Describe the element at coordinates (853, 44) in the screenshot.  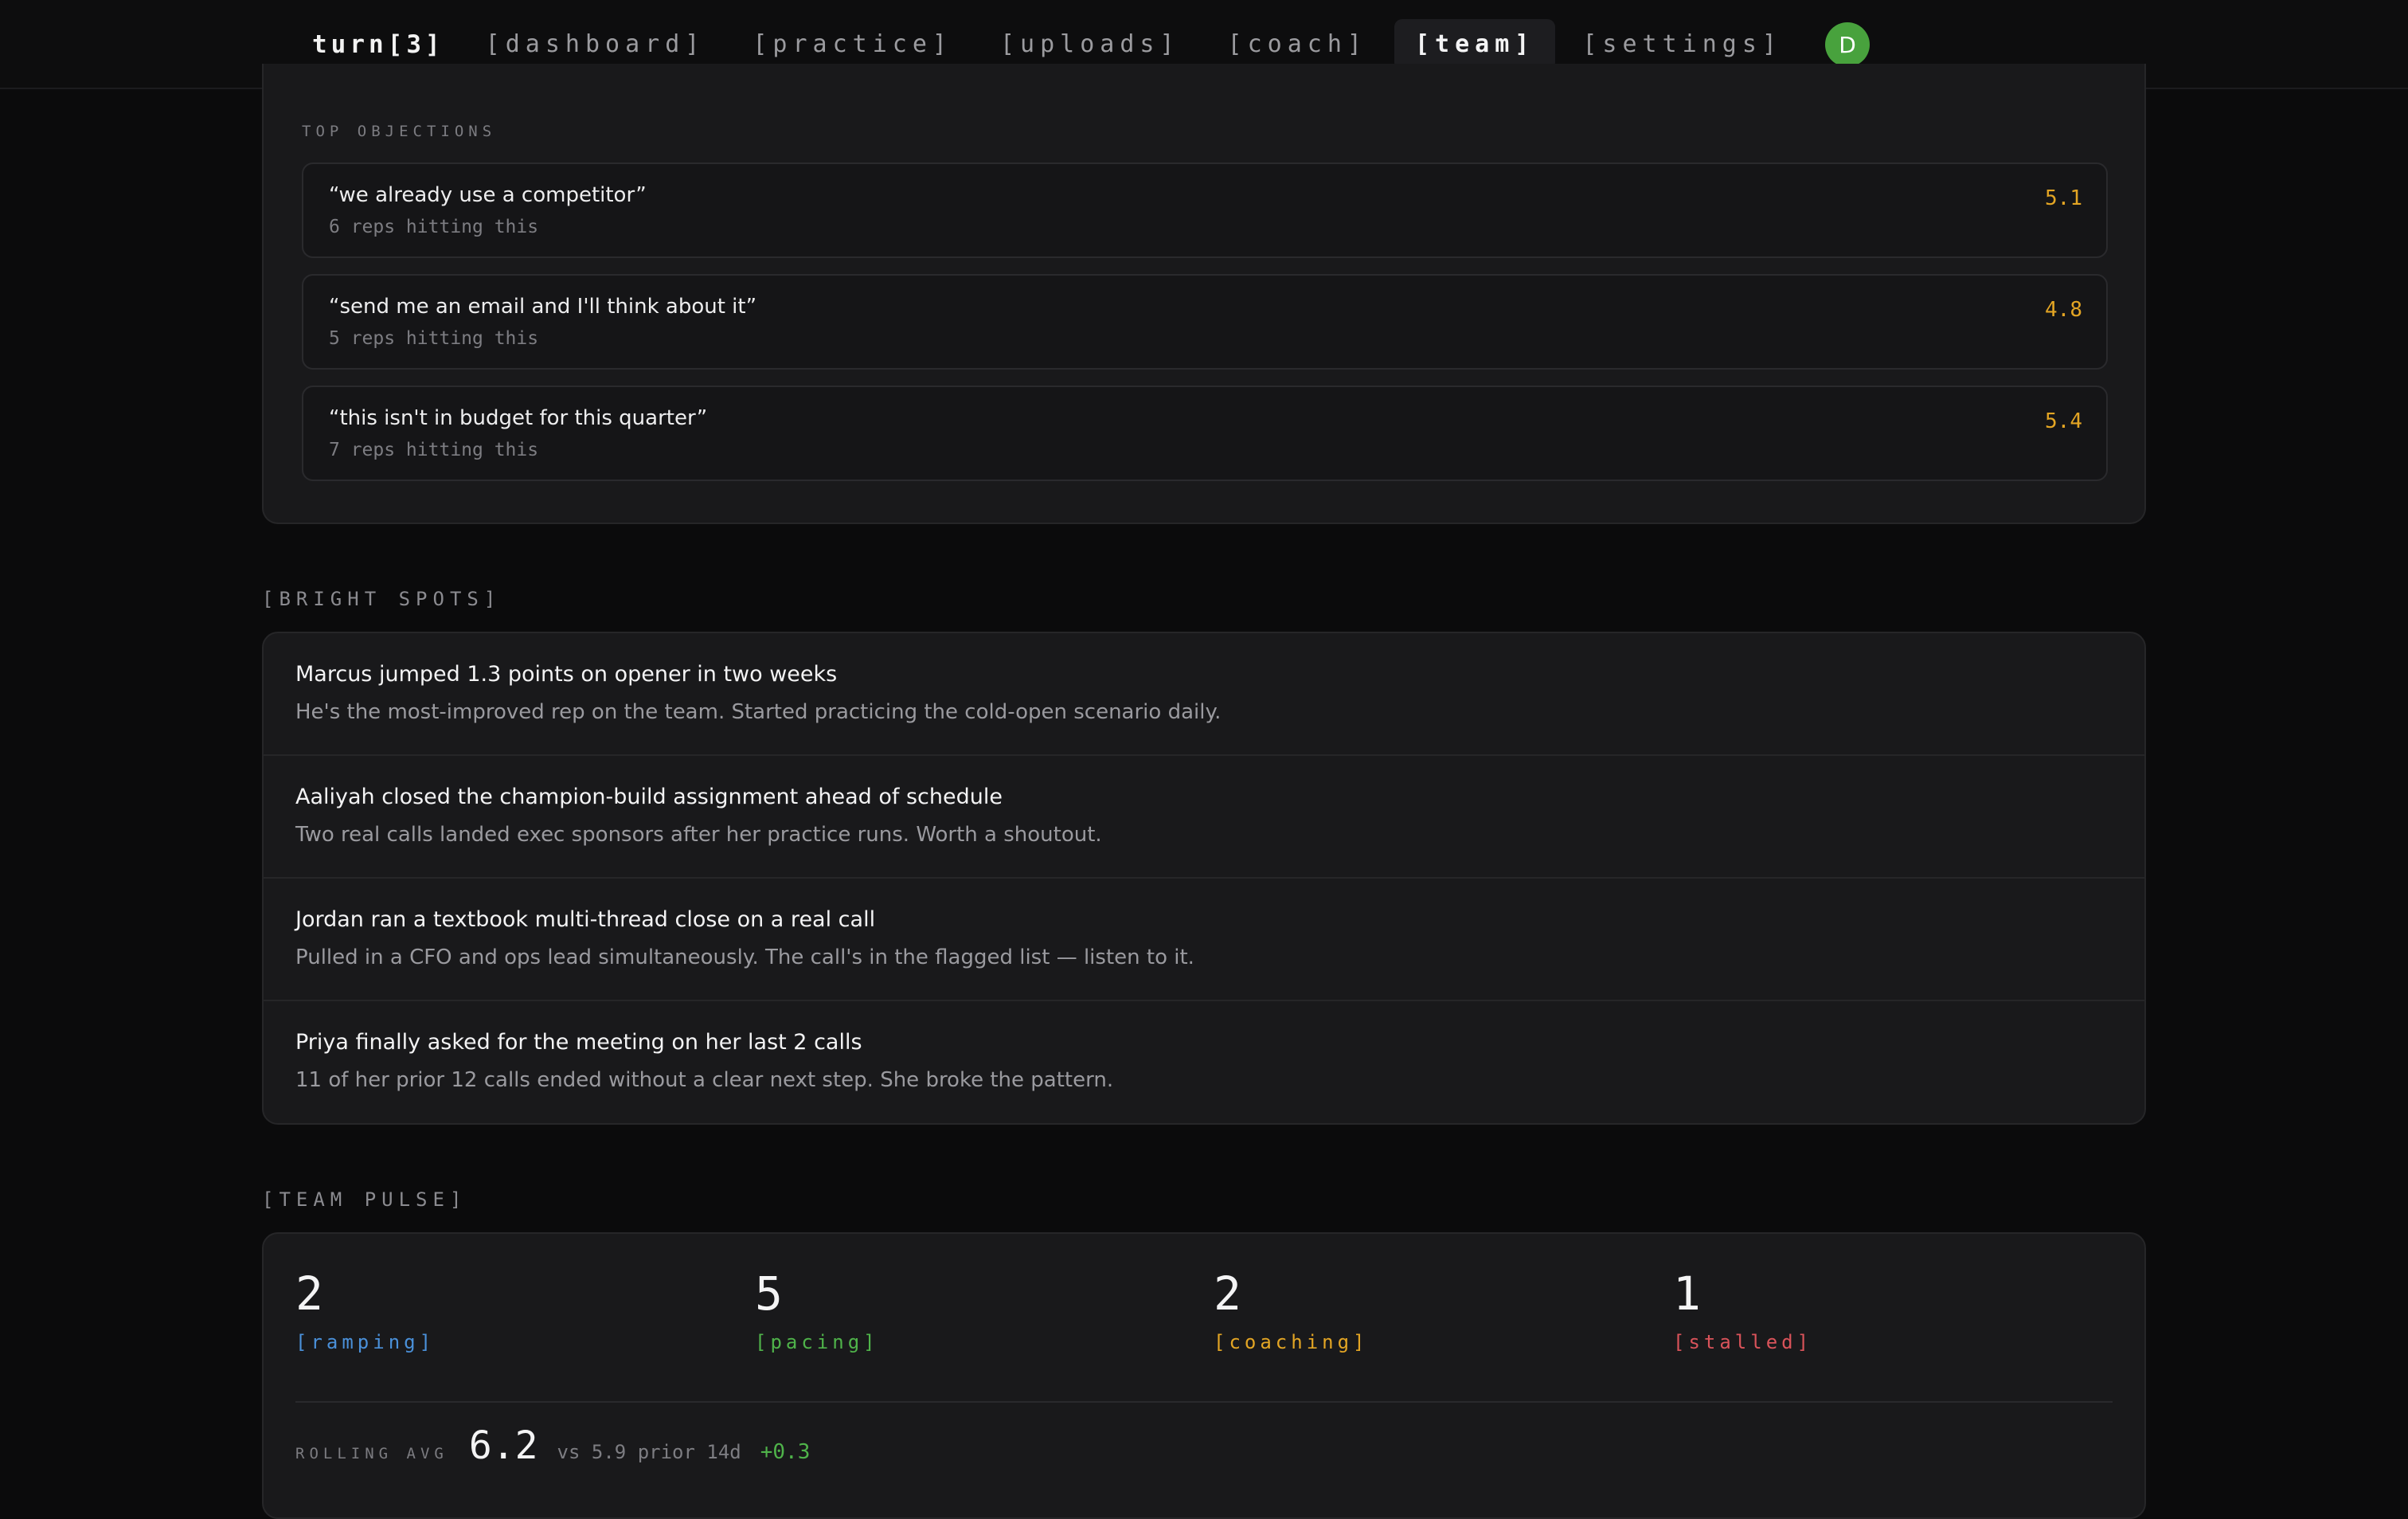
I see `nav-link-practice: [practice]` at that location.